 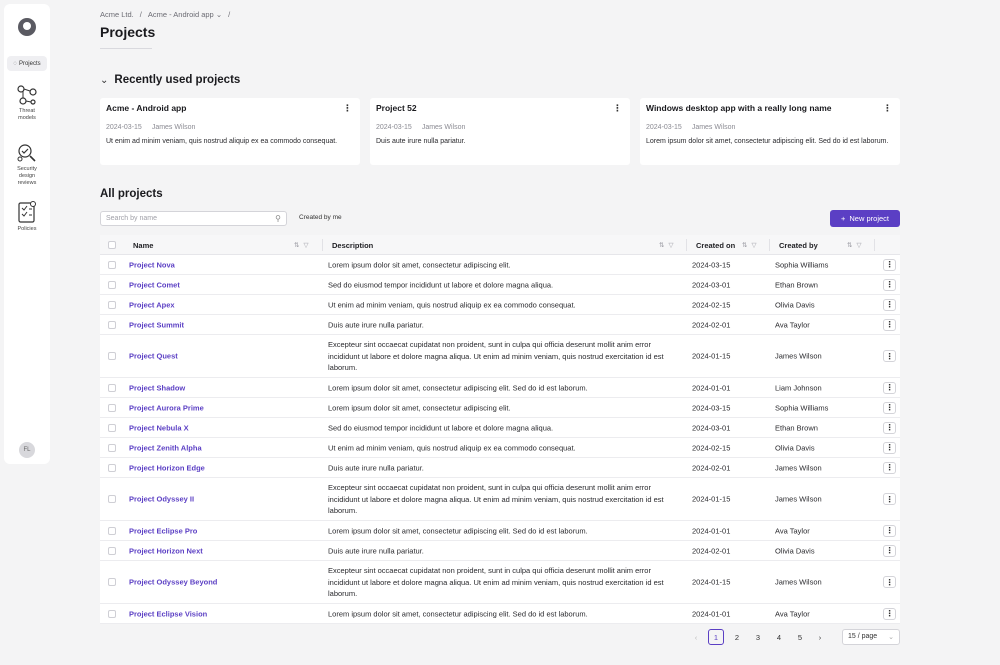 I want to click on sidebar-item-security-design-reviews: Security design reviews, so click(x=27, y=164).